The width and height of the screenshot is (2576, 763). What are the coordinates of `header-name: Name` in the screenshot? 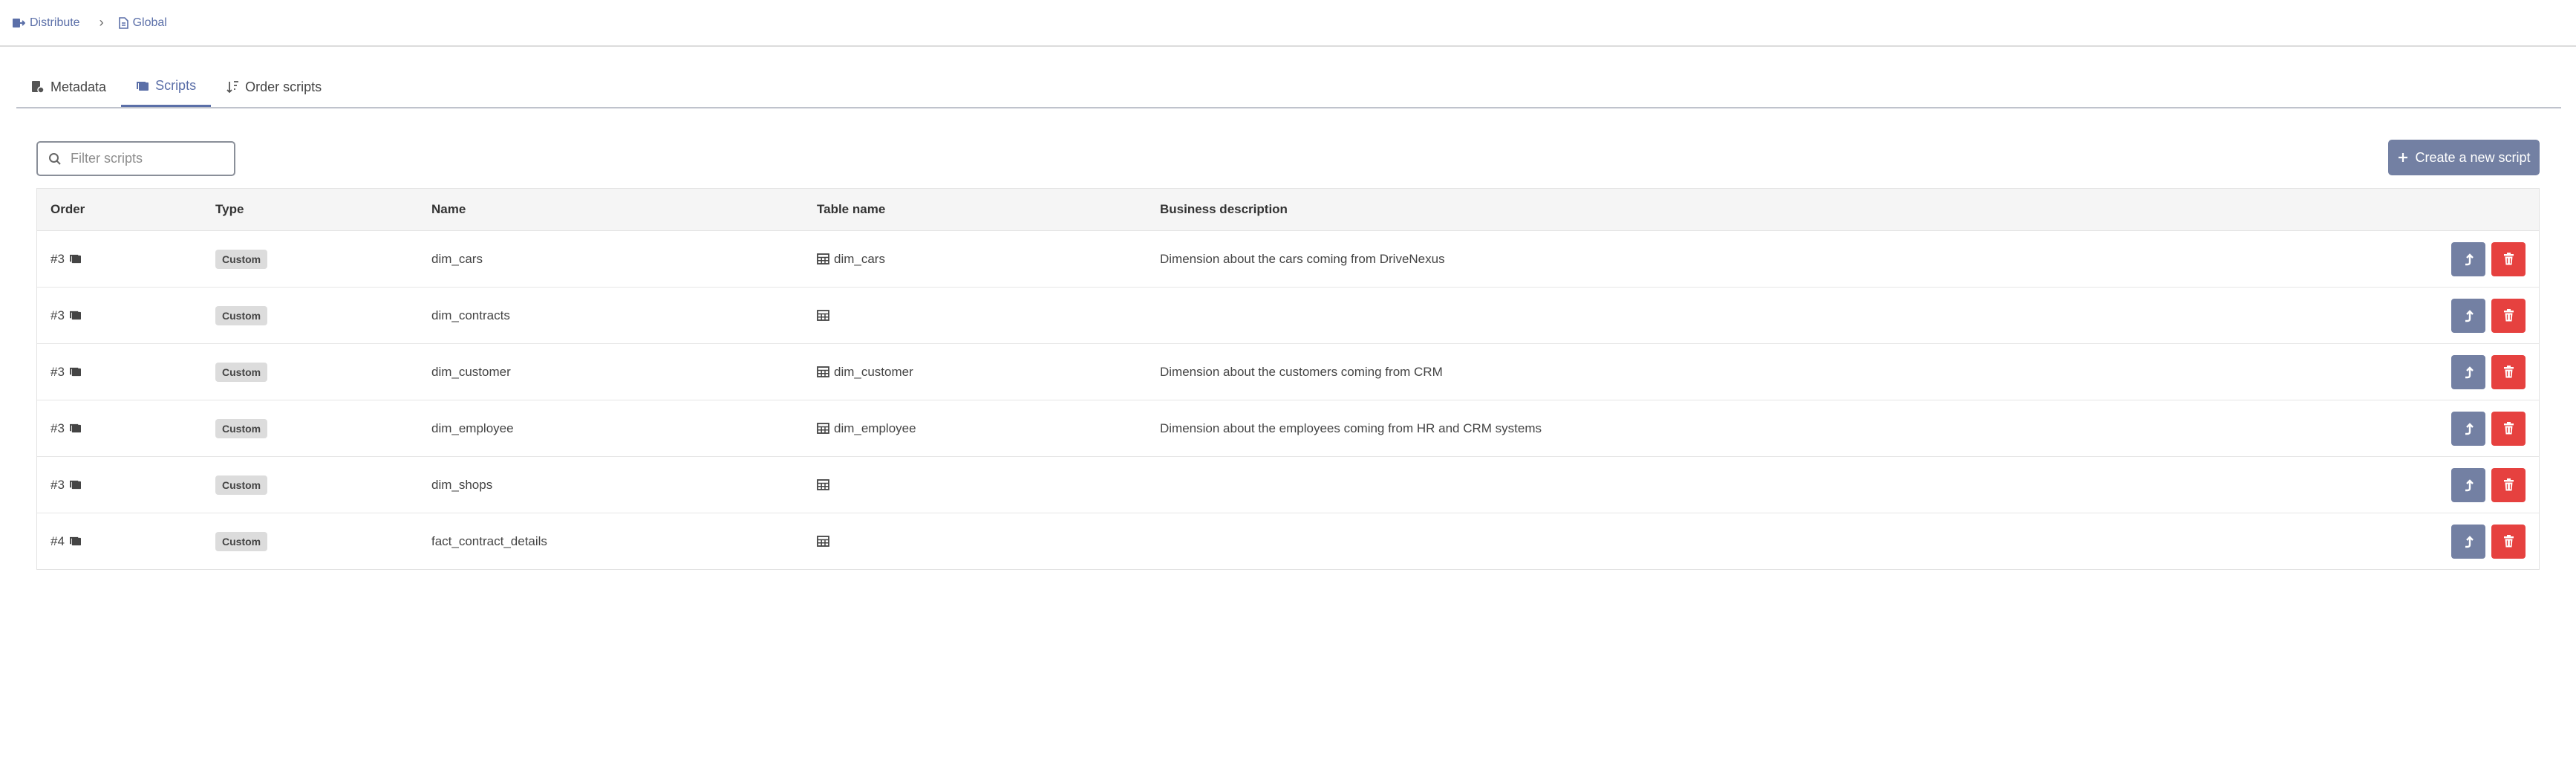 It's located at (448, 210).